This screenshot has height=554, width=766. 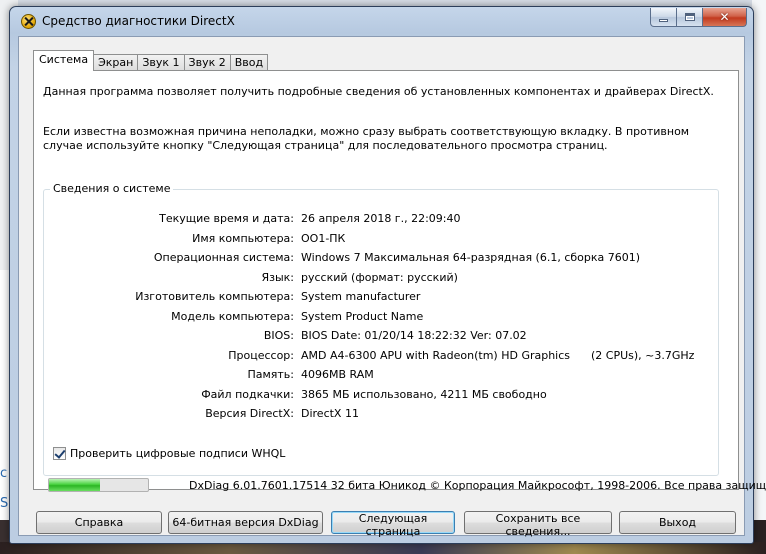 I want to click on info-label: Язык:, so click(x=277, y=277).